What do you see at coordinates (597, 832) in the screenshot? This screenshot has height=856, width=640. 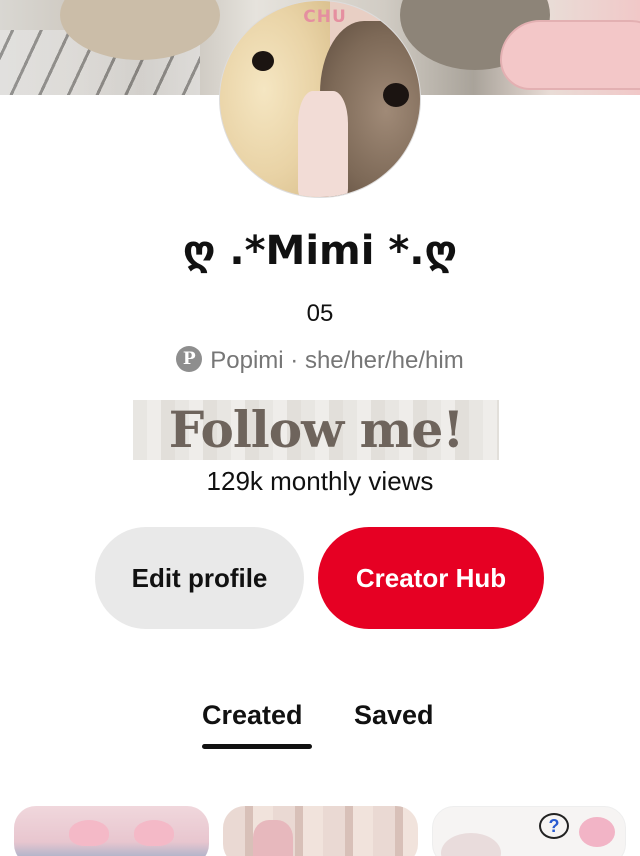 I see `pin-thumbnail-bunny` at bounding box center [597, 832].